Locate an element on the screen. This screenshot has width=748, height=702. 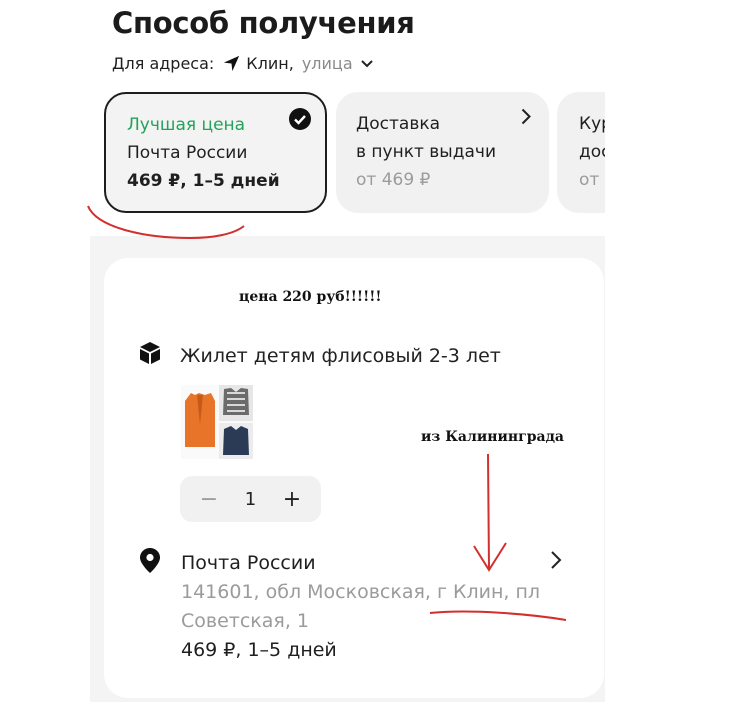
option-name: Почта России is located at coordinates (187, 153).